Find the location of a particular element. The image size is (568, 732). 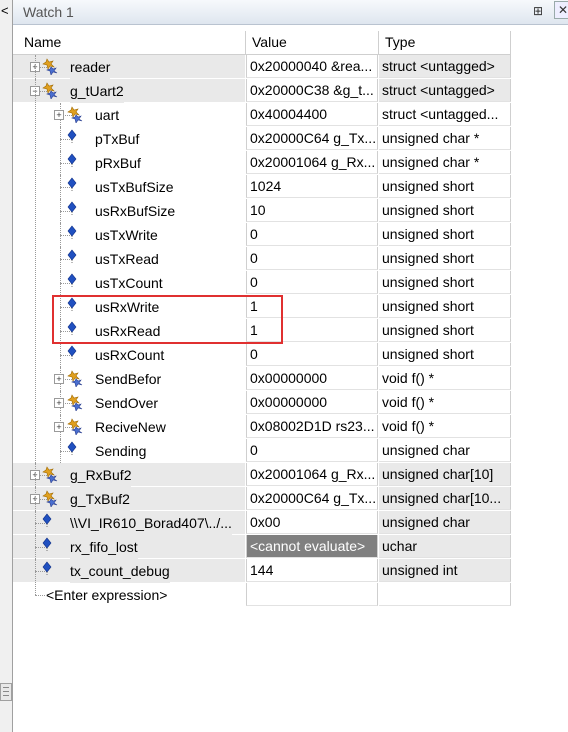

watch-row: + SendOver 0x00000000 void f() * is located at coordinates (262, 403).